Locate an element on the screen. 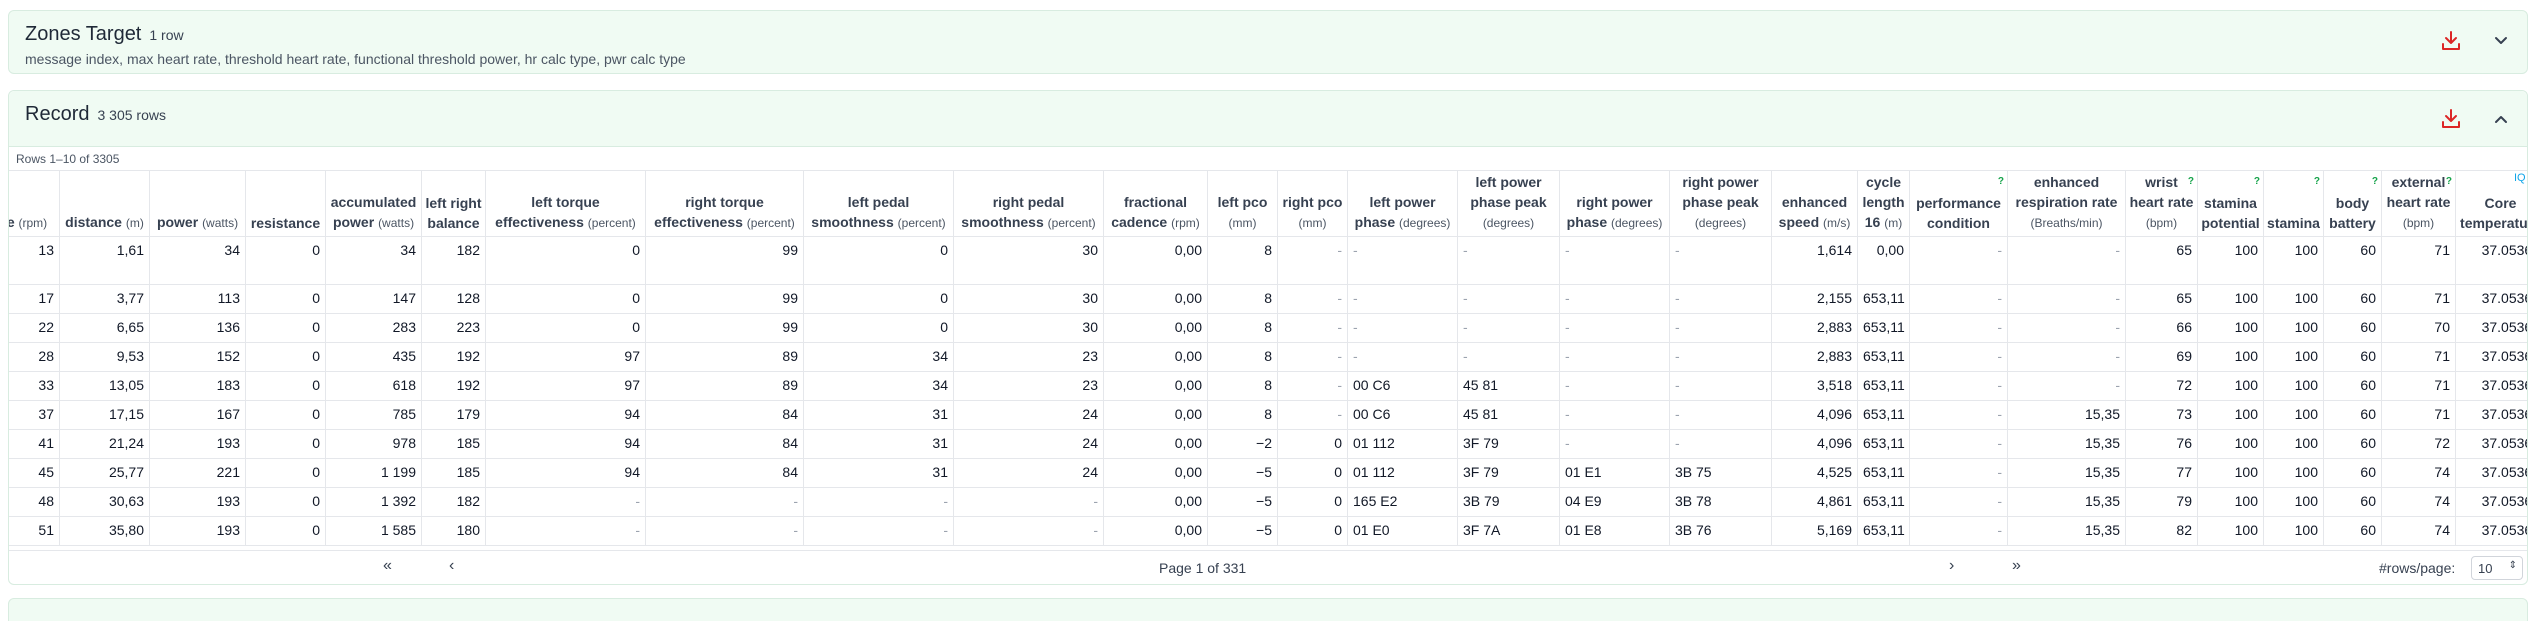 The image size is (2543, 621). column-header-label: body battery is located at coordinates (2352, 213).